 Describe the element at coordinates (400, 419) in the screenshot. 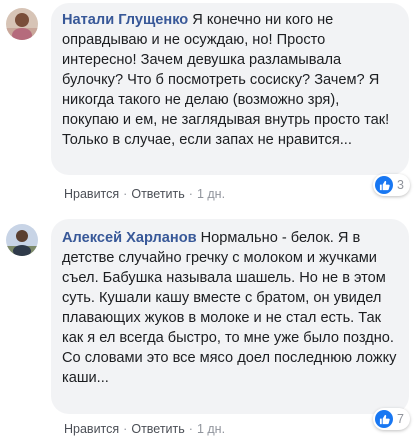

I see `reaction-number: 7` at that location.